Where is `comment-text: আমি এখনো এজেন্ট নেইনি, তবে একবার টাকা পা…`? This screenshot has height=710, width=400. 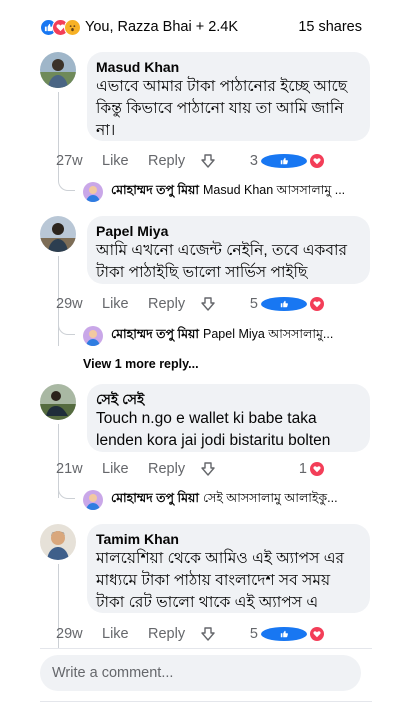 comment-text: আমি এখনো এজেন্ট নেইনি, তবে একবার টাকা পা… is located at coordinates (222, 261).